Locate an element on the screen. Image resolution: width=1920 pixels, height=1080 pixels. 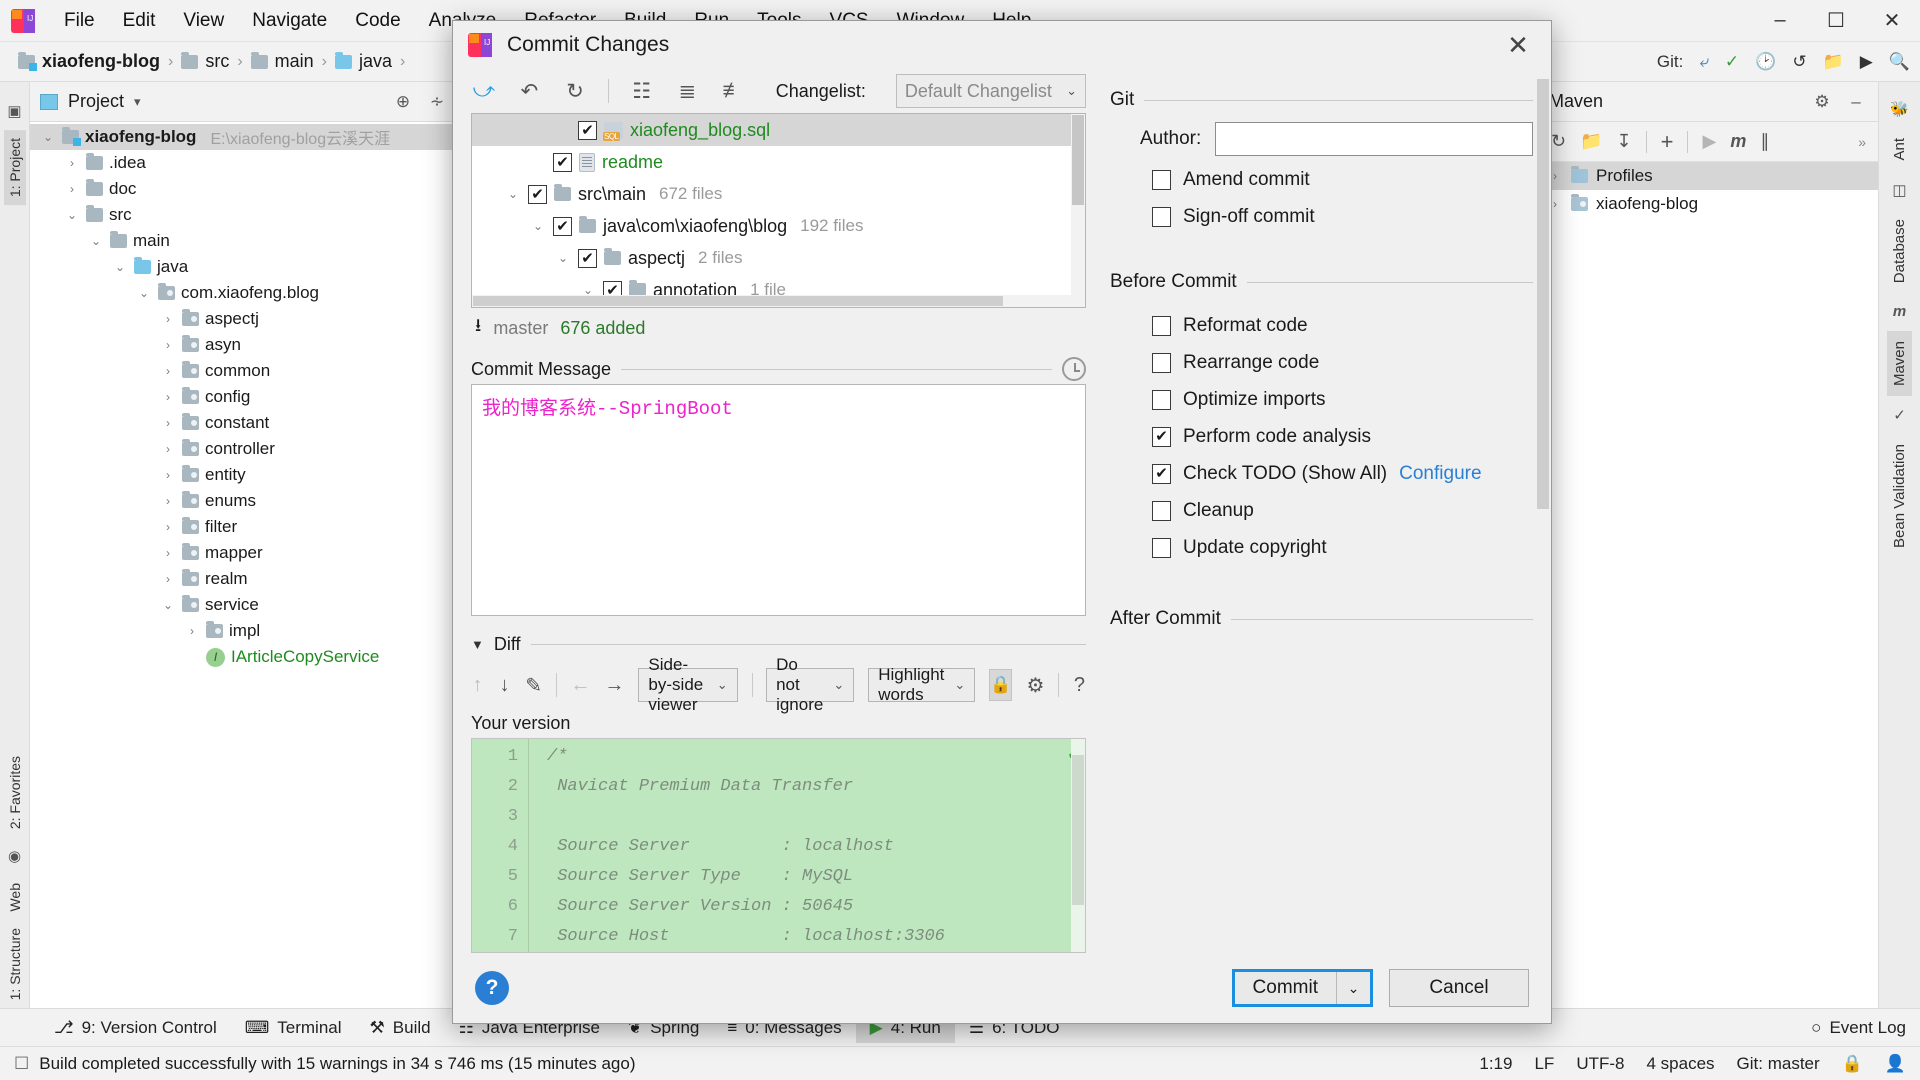
author-field is located at coordinates (1374, 139).